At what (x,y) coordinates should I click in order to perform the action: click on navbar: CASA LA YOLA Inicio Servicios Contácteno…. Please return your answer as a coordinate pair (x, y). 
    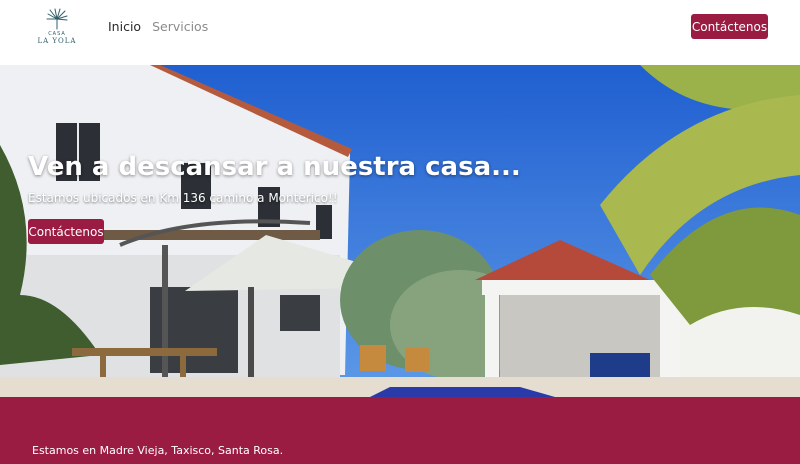
    Looking at the image, I should click on (400, 32).